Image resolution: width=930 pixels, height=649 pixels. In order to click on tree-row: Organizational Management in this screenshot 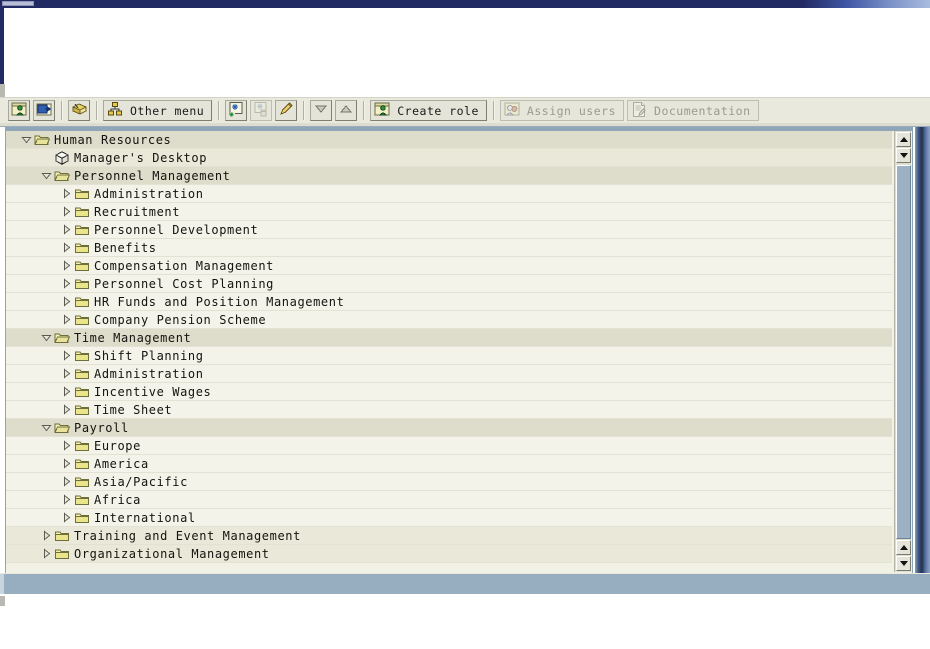, I will do `click(449, 554)`.